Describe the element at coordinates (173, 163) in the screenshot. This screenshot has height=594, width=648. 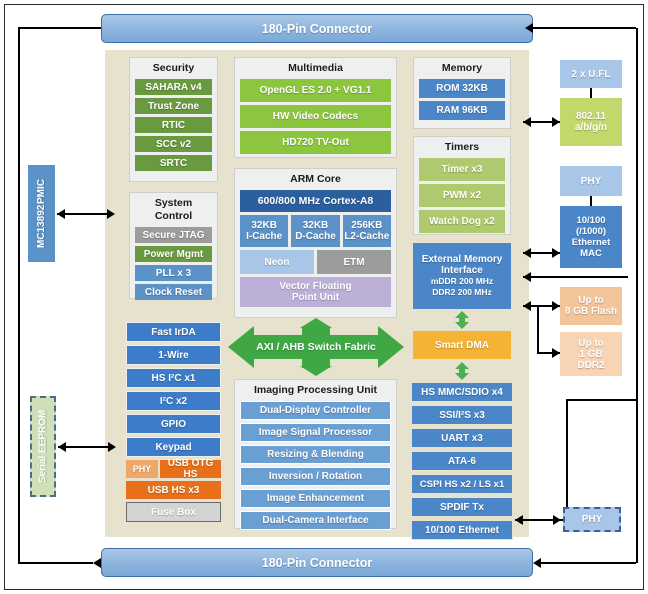
I see `security-block-srtc: SRTC` at that location.